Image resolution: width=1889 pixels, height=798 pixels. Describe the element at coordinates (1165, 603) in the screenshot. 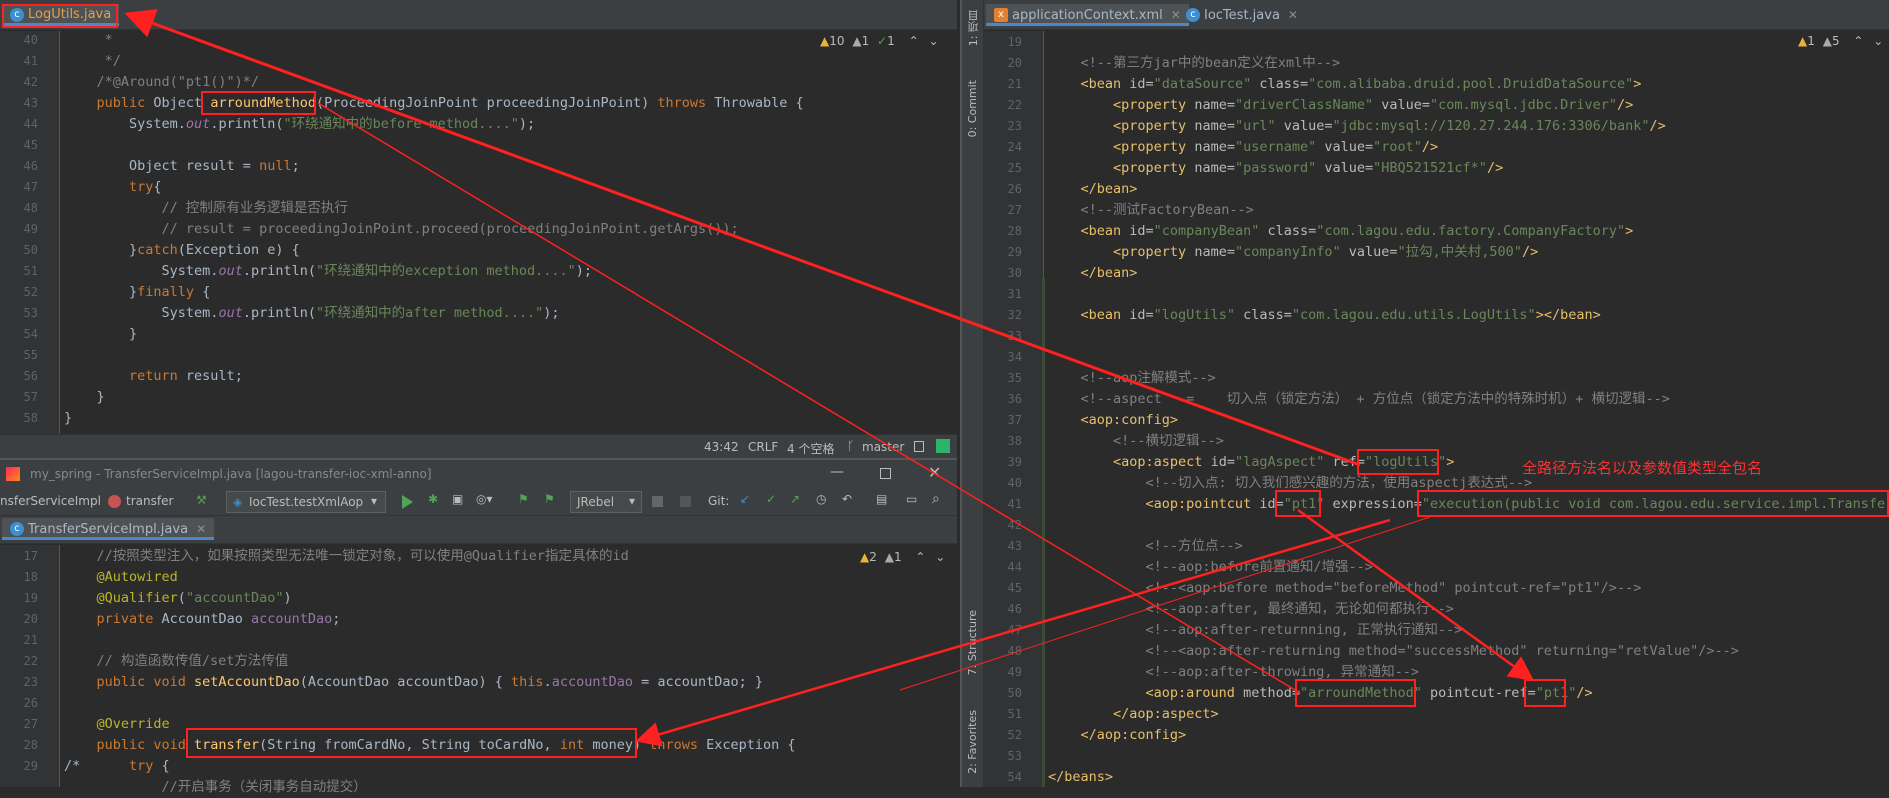

I see `arrow-execution-thin` at that location.